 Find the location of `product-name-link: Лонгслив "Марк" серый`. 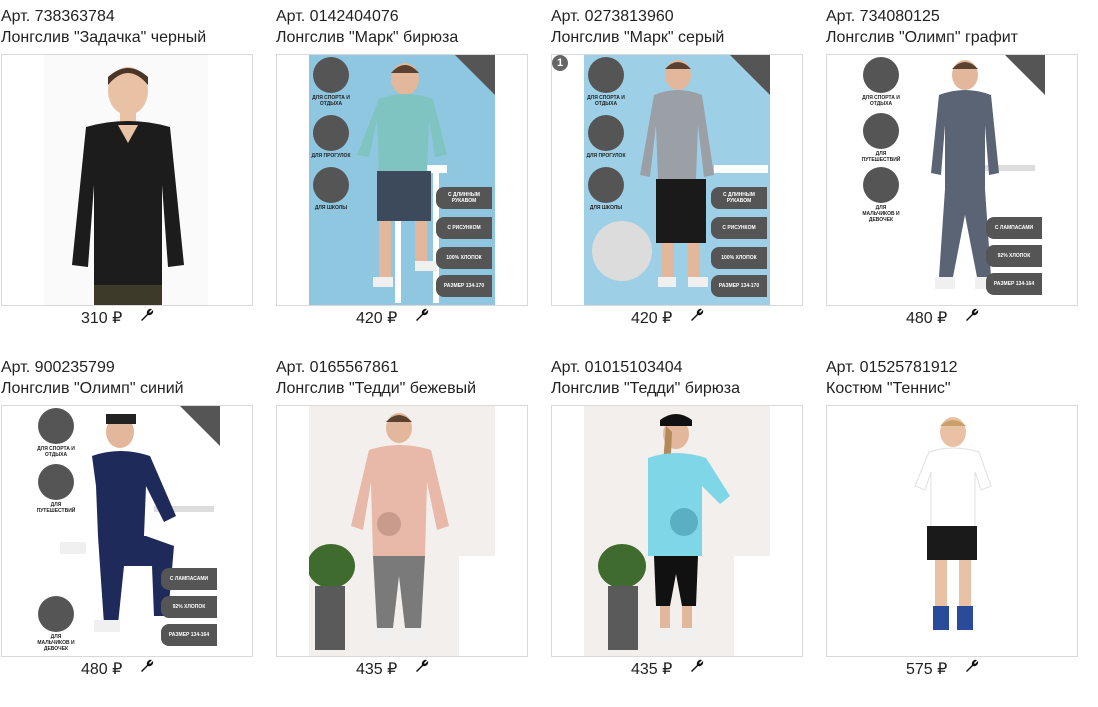

product-name-link: Лонгслив "Марк" серый is located at coordinates (677, 37).